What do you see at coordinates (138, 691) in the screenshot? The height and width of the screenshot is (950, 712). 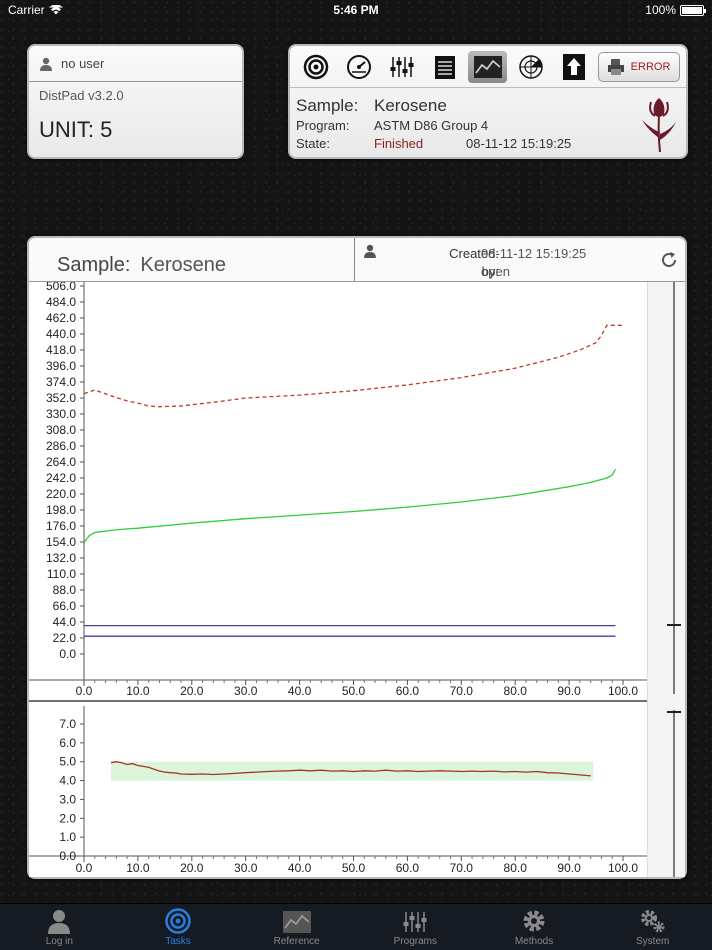 I see `x-tick-label: 10.0` at bounding box center [138, 691].